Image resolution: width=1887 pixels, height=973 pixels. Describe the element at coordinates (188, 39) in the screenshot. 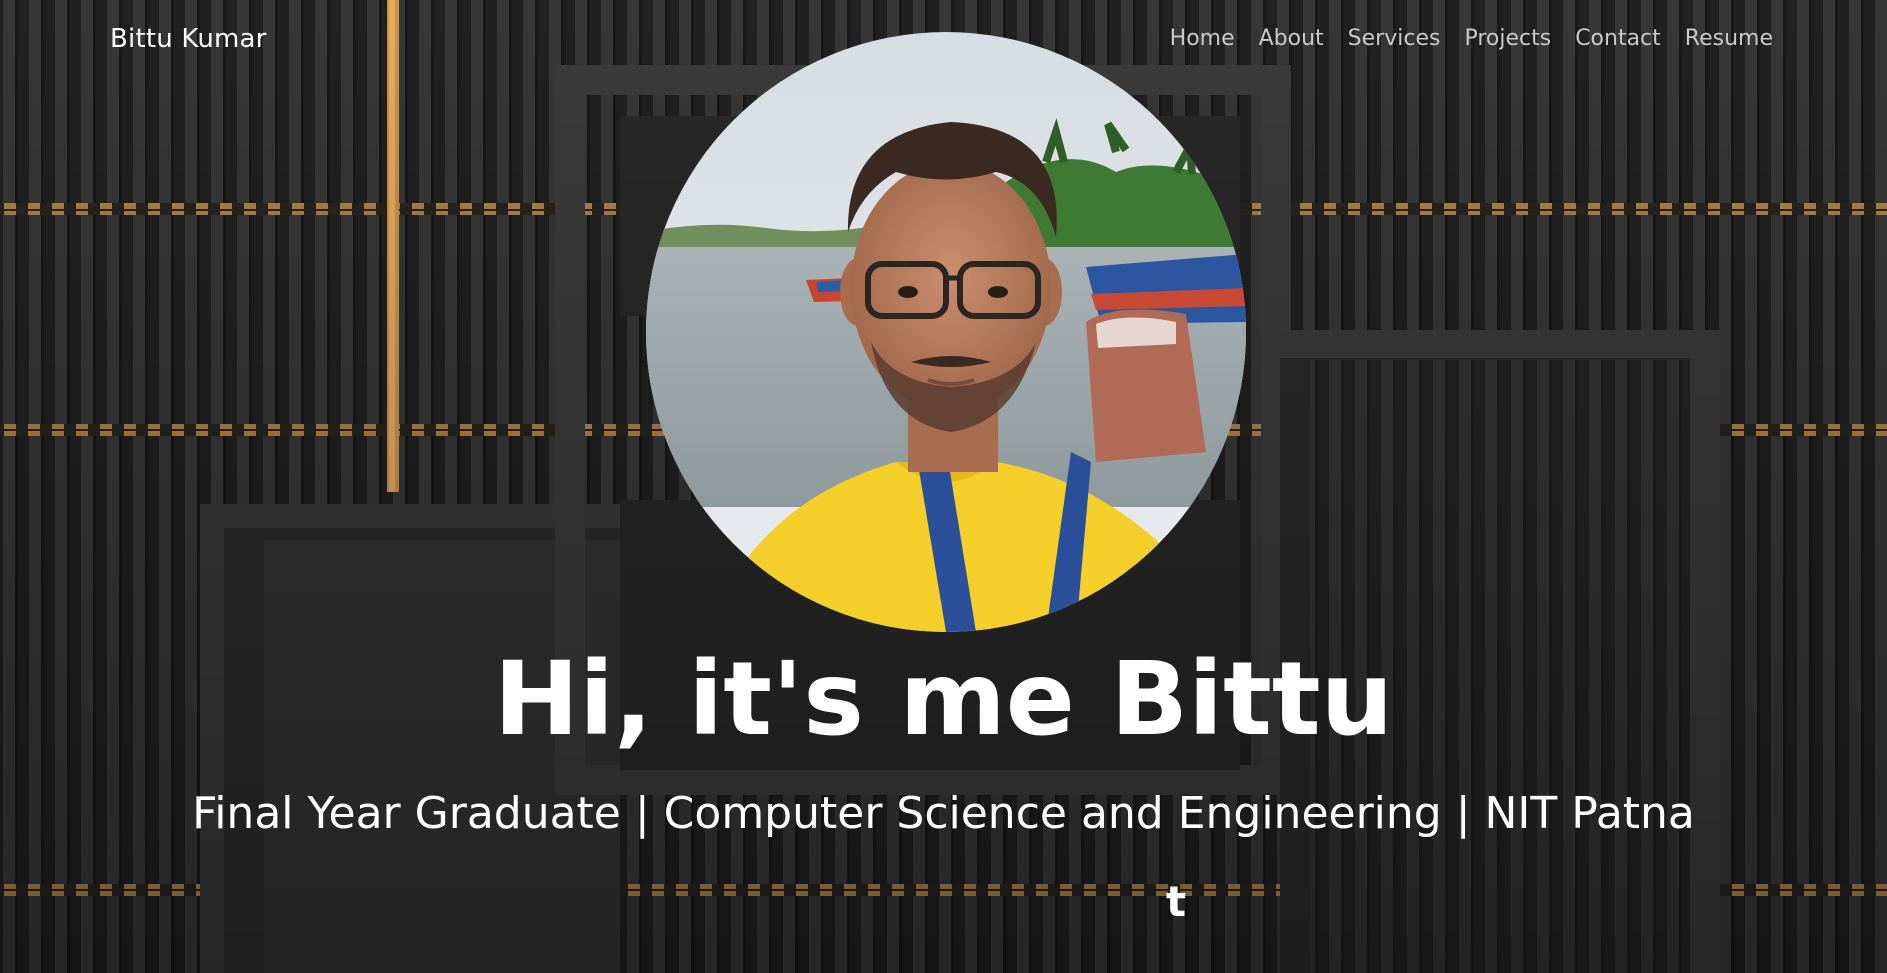

I see `brand-logo: Bittu Kumar` at that location.